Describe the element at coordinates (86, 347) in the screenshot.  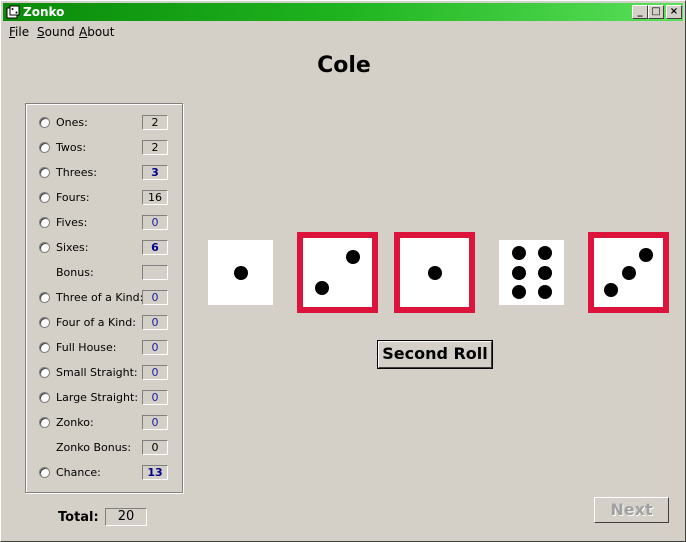
I see `category-label: Full House:` at that location.